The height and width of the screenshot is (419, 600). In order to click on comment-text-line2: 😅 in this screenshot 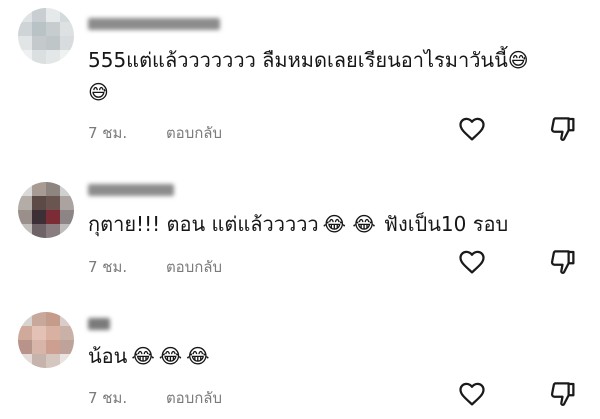, I will do `click(98, 92)`.